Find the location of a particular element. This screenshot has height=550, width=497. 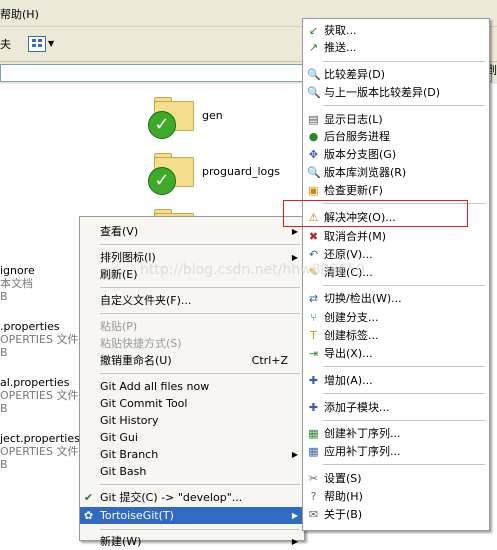

menu-item-git-gui: Git Gui is located at coordinates (192, 437).